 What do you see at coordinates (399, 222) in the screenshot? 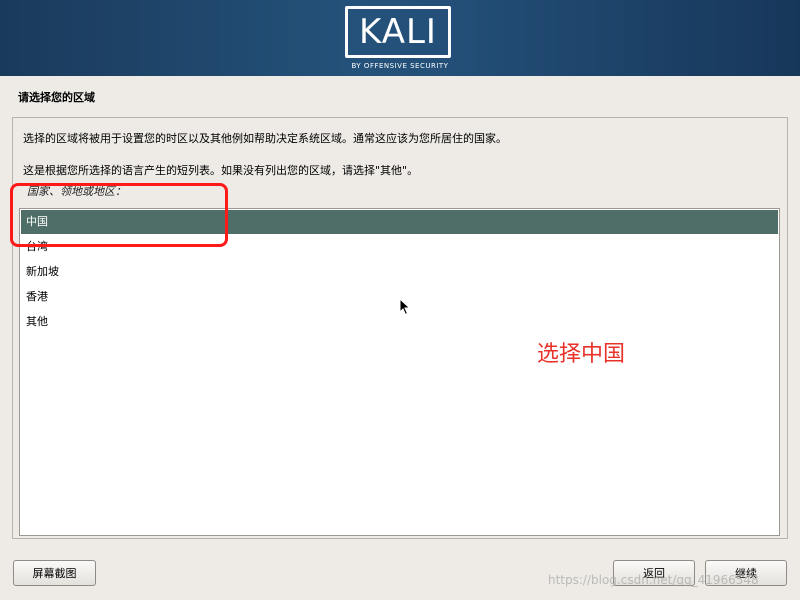
I see `region-item-china: 中国` at bounding box center [399, 222].